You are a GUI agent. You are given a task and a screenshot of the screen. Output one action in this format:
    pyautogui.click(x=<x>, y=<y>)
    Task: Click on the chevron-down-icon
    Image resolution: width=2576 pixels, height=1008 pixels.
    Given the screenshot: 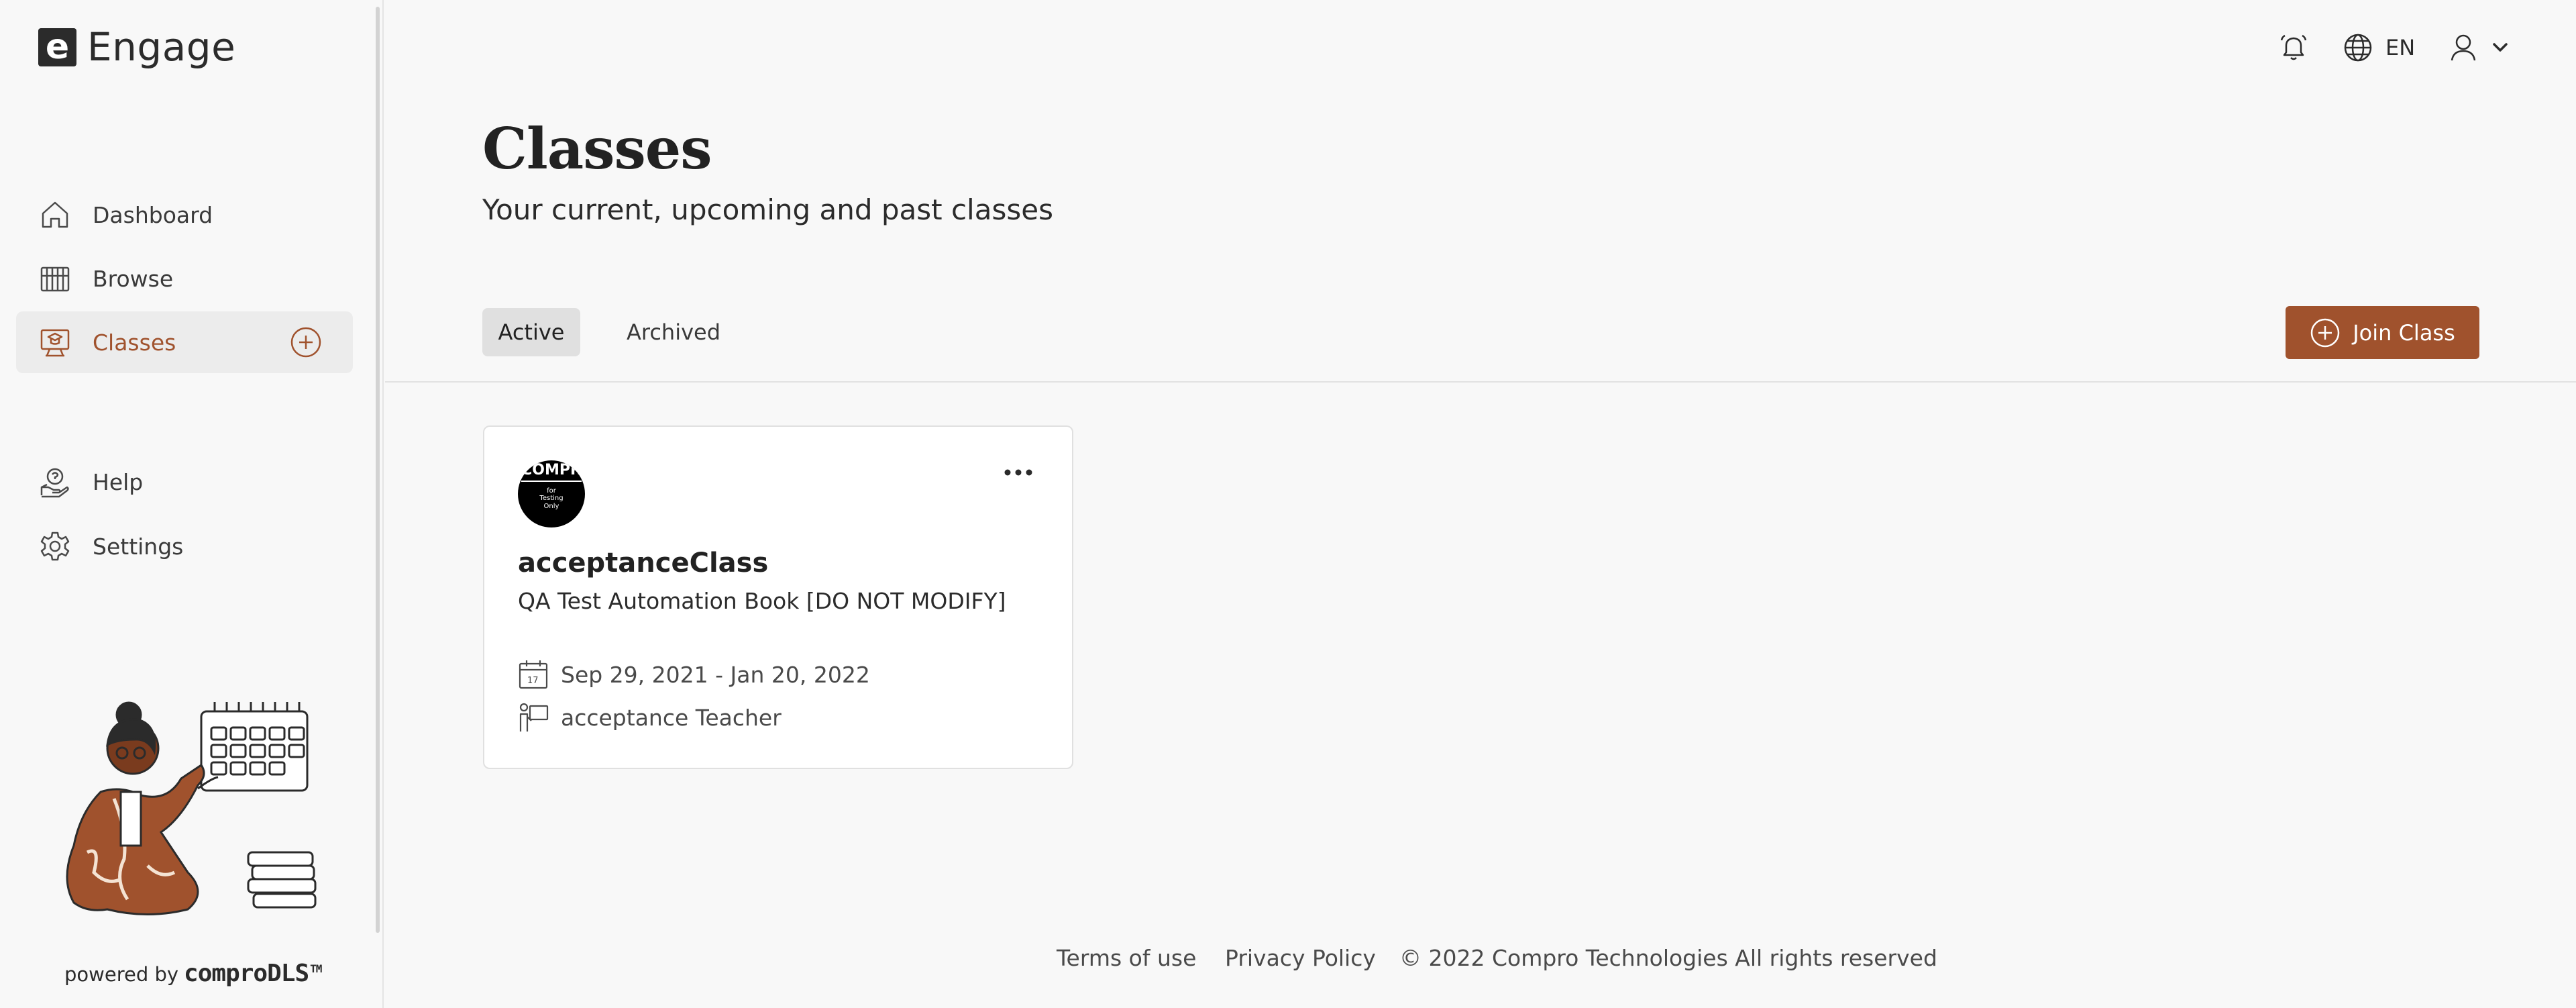 What is the action you would take?
    pyautogui.click(x=2500, y=48)
    